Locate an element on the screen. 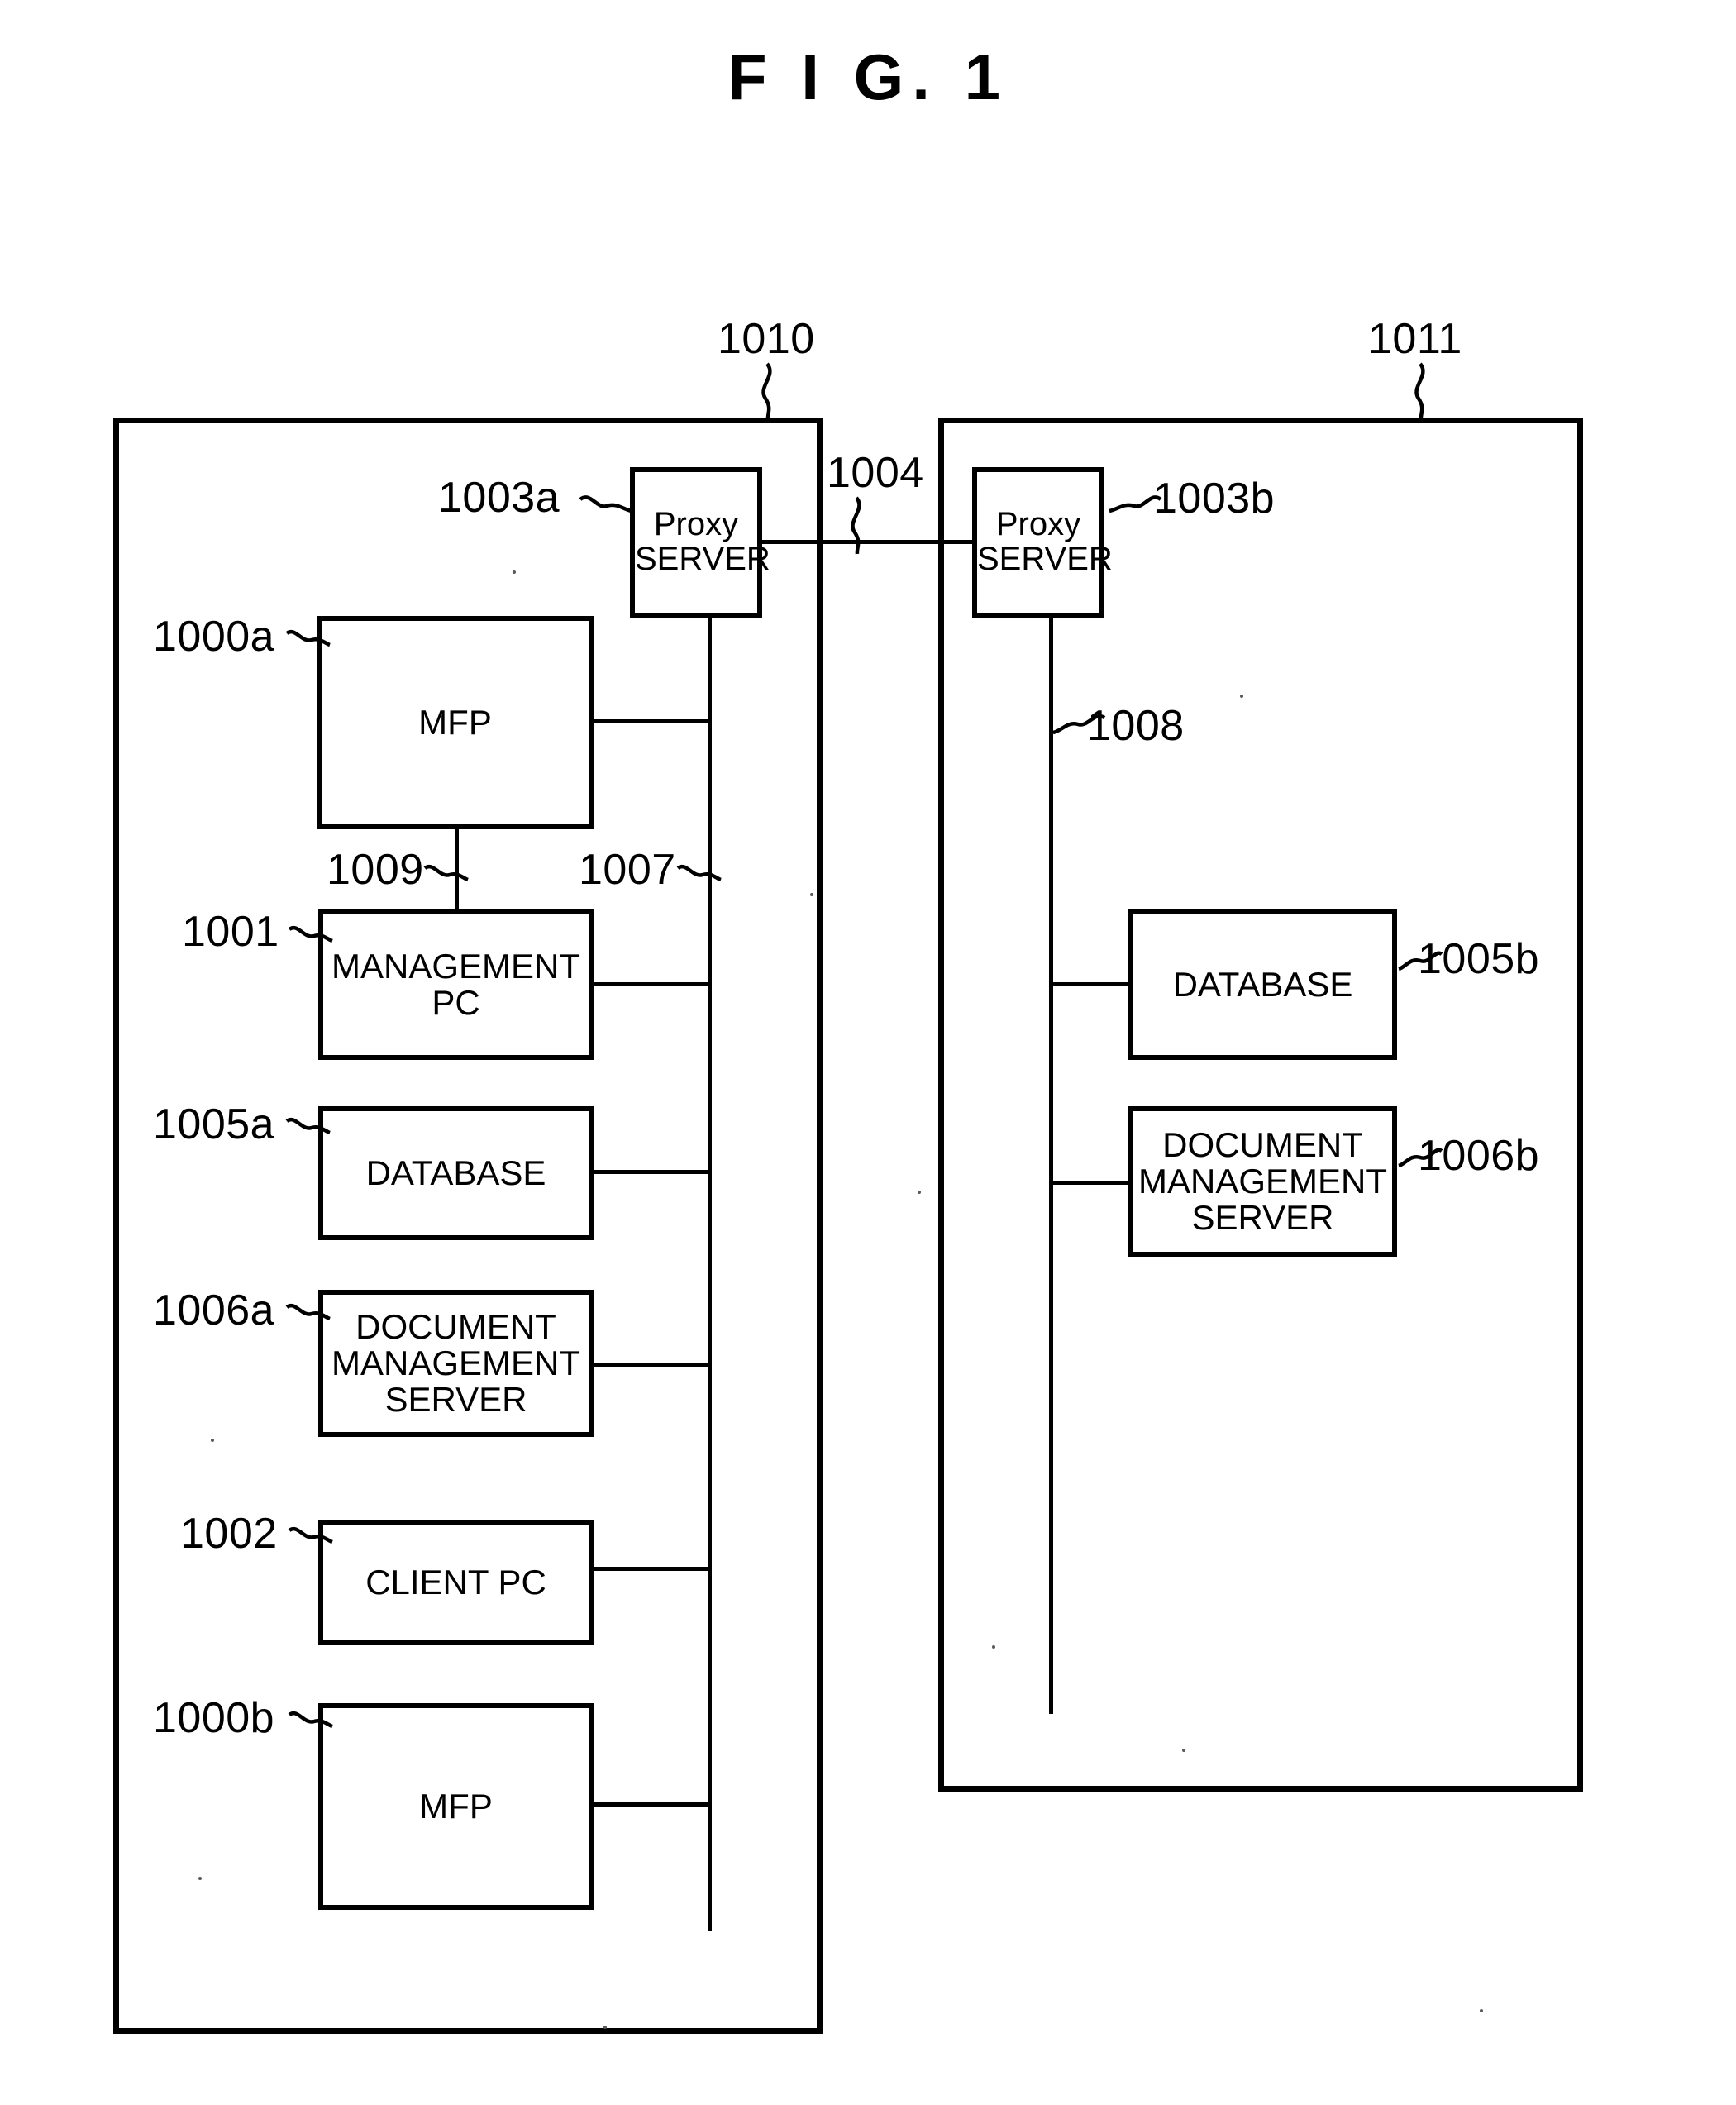 This screenshot has width=1736, height=2105. ref-numeral-1009: 1009 is located at coordinates (375, 870).